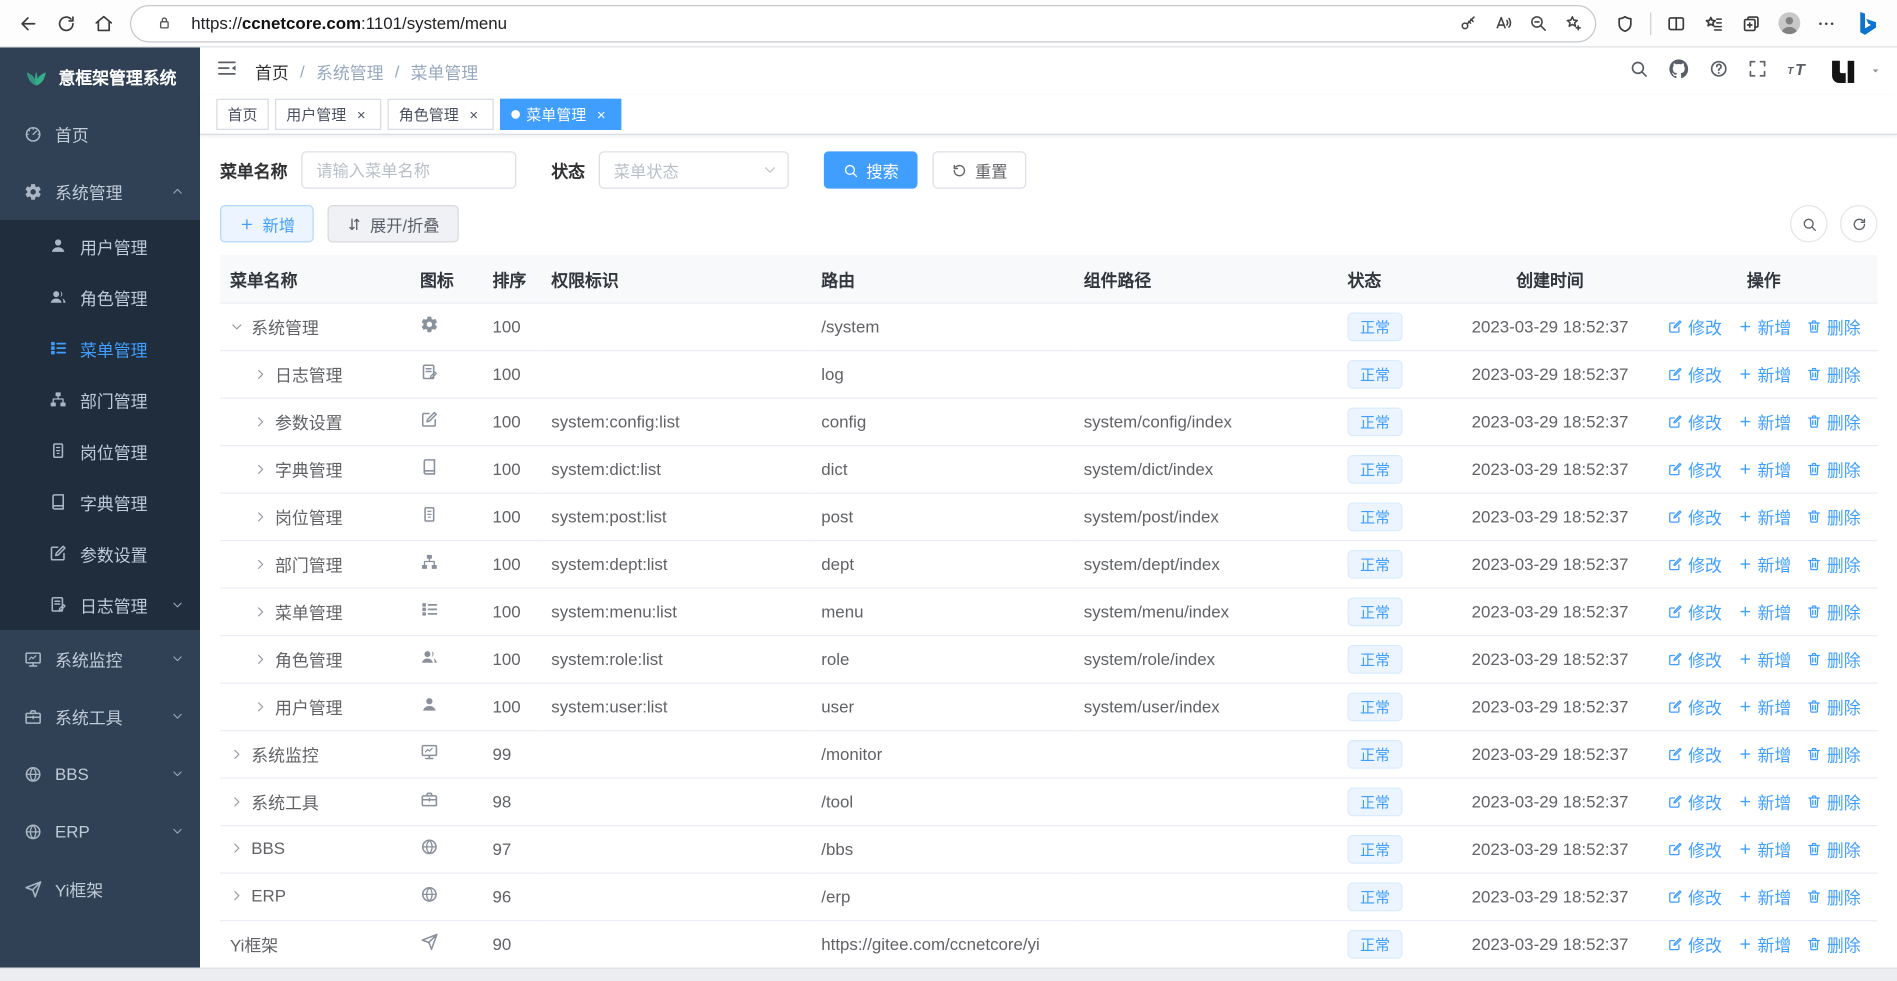 Image resolution: width=1897 pixels, height=981 pixels. I want to click on home-icon, so click(104, 23).